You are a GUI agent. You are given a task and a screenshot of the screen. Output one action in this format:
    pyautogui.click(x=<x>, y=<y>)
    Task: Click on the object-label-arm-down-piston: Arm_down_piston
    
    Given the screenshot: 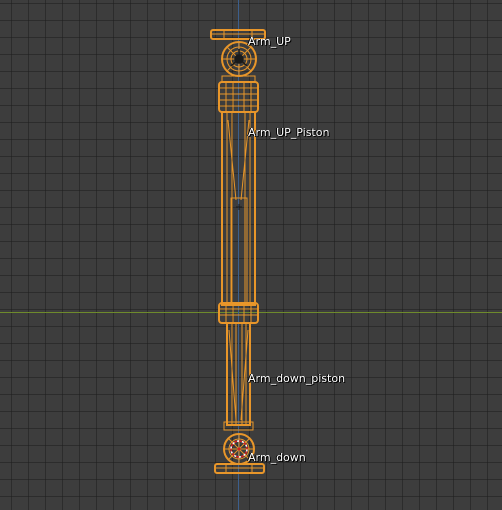 What is the action you would take?
    pyautogui.click(x=297, y=378)
    